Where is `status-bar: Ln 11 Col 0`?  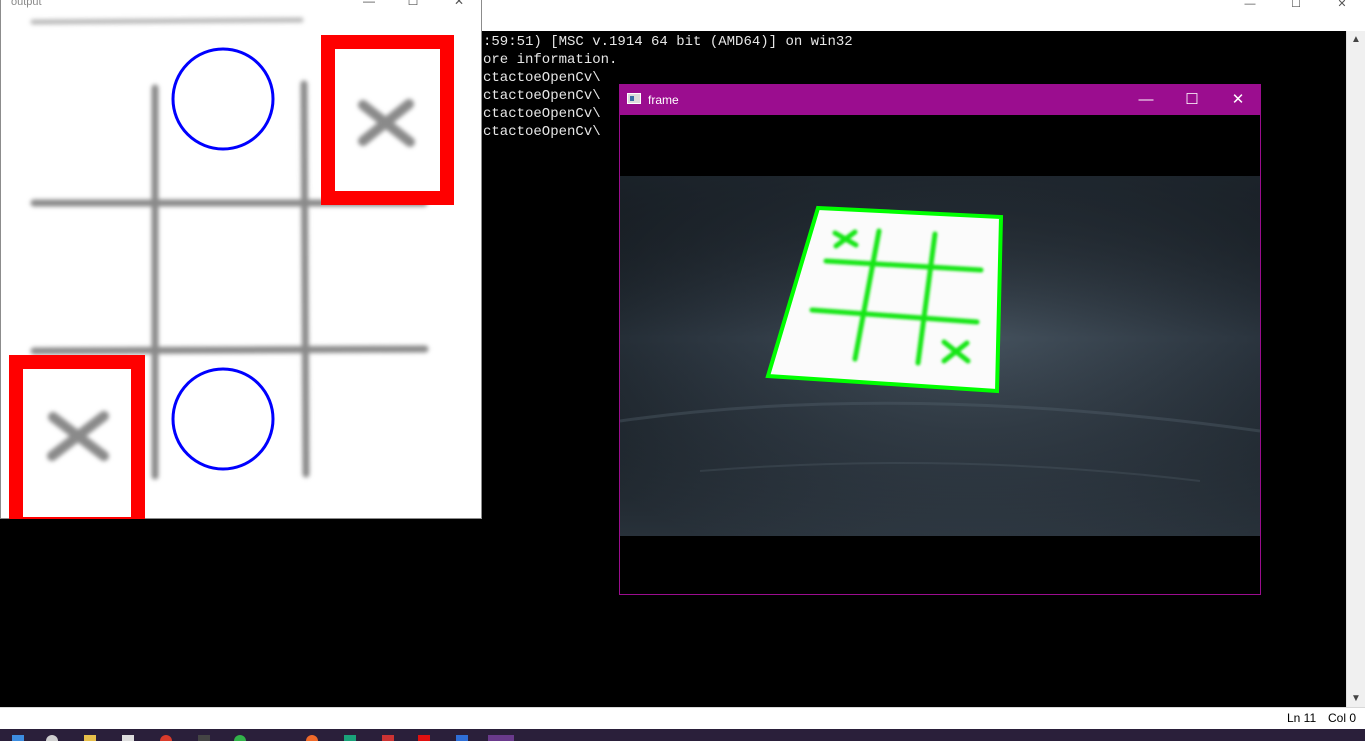 status-bar: Ln 11 Col 0 is located at coordinates (682, 718).